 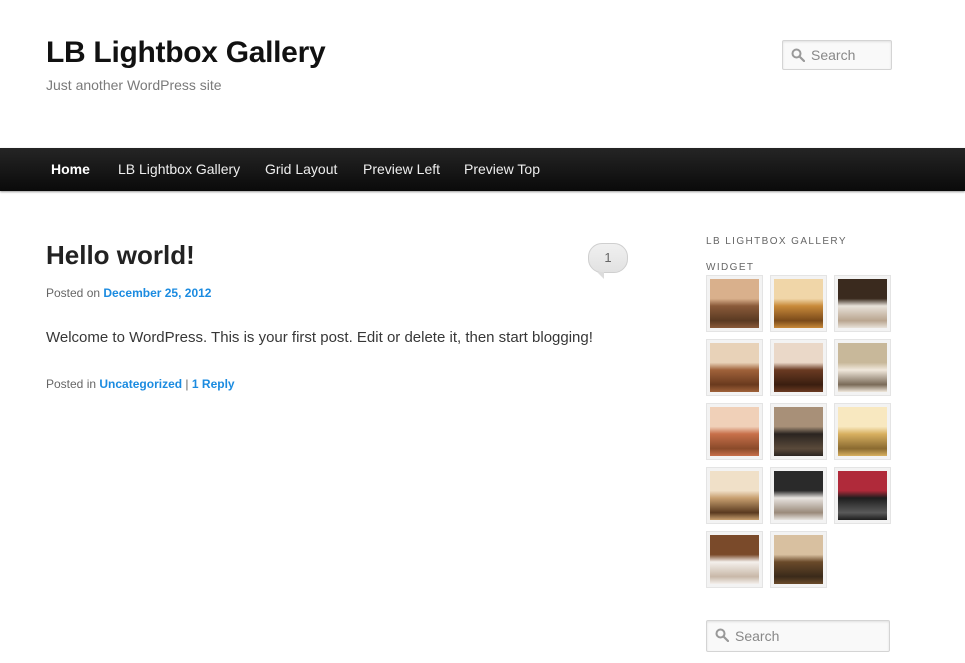 I want to click on sidebar-search-input, so click(x=803, y=636).